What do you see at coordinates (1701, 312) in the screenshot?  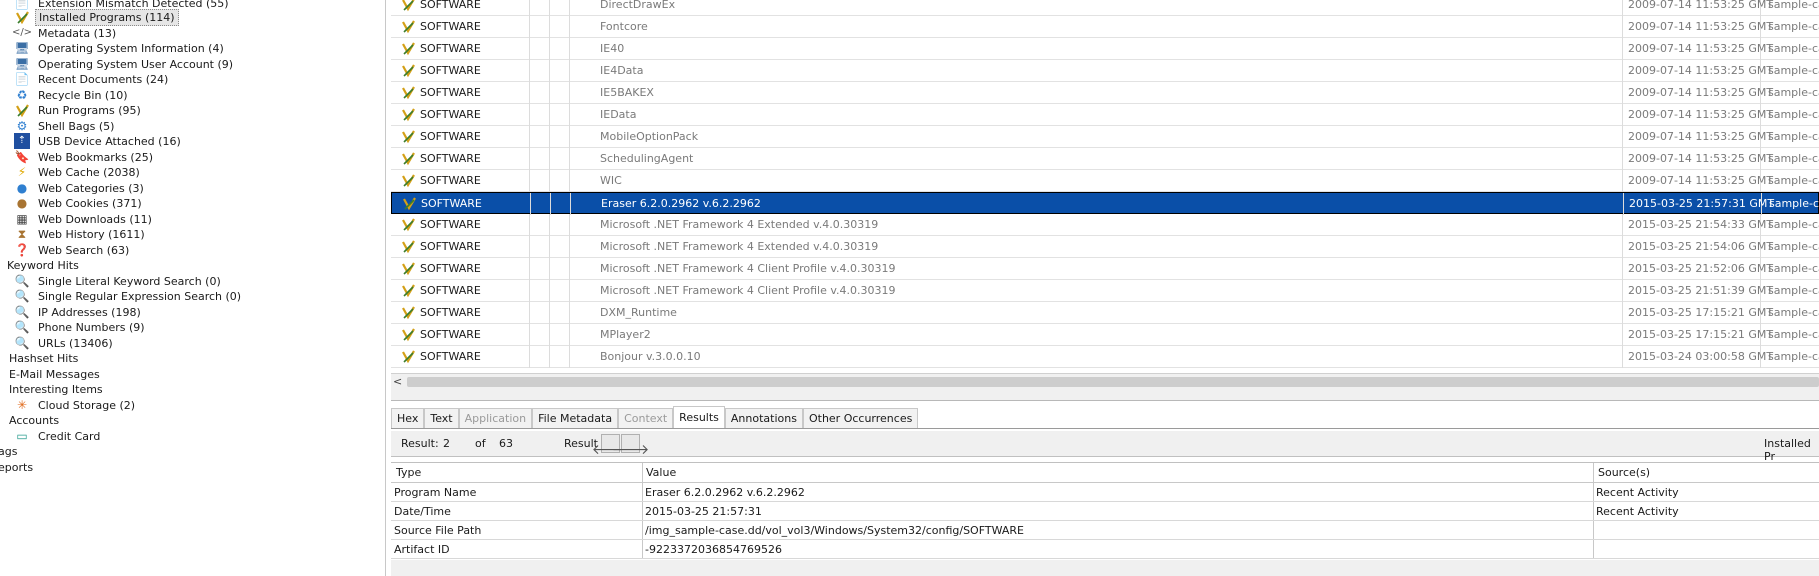 I see `date-cell: 2015-03-25 17:15:21 GMT` at bounding box center [1701, 312].